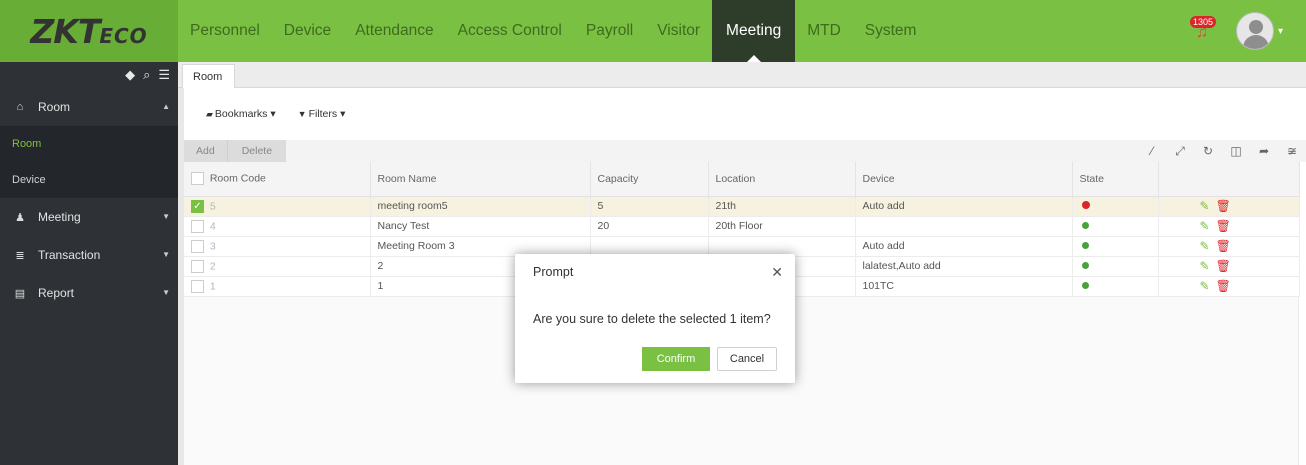 The width and height of the screenshot is (1306, 465). I want to click on sidebar-item-device: Device, so click(89, 180).